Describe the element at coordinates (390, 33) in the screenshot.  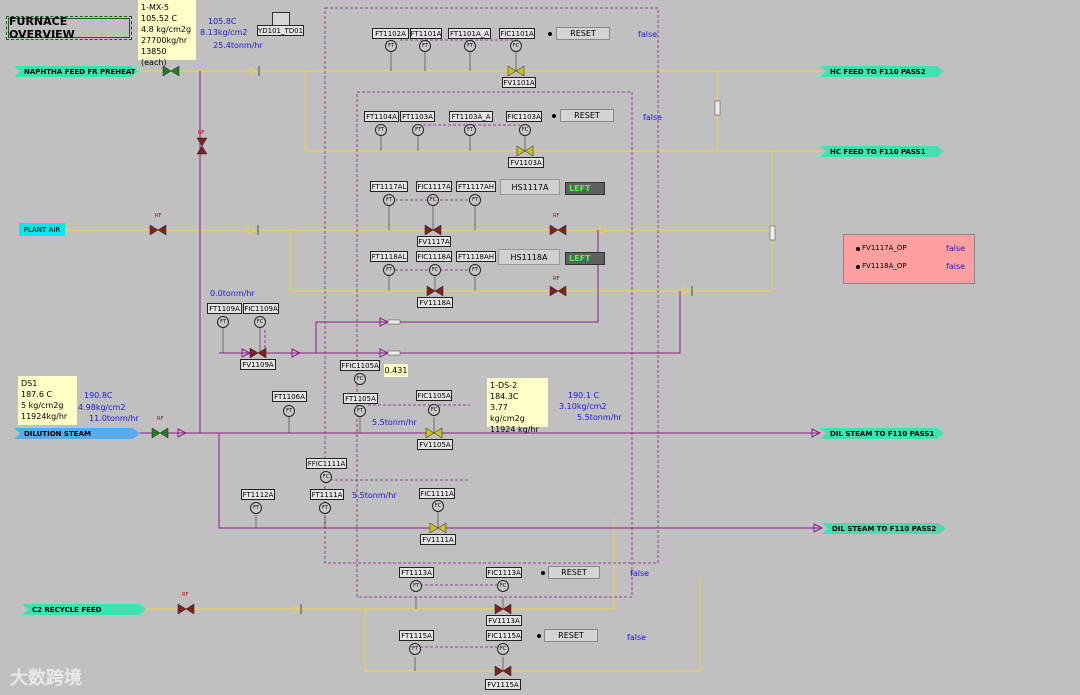
I see `tag-ft1102a: FT1102A` at that location.